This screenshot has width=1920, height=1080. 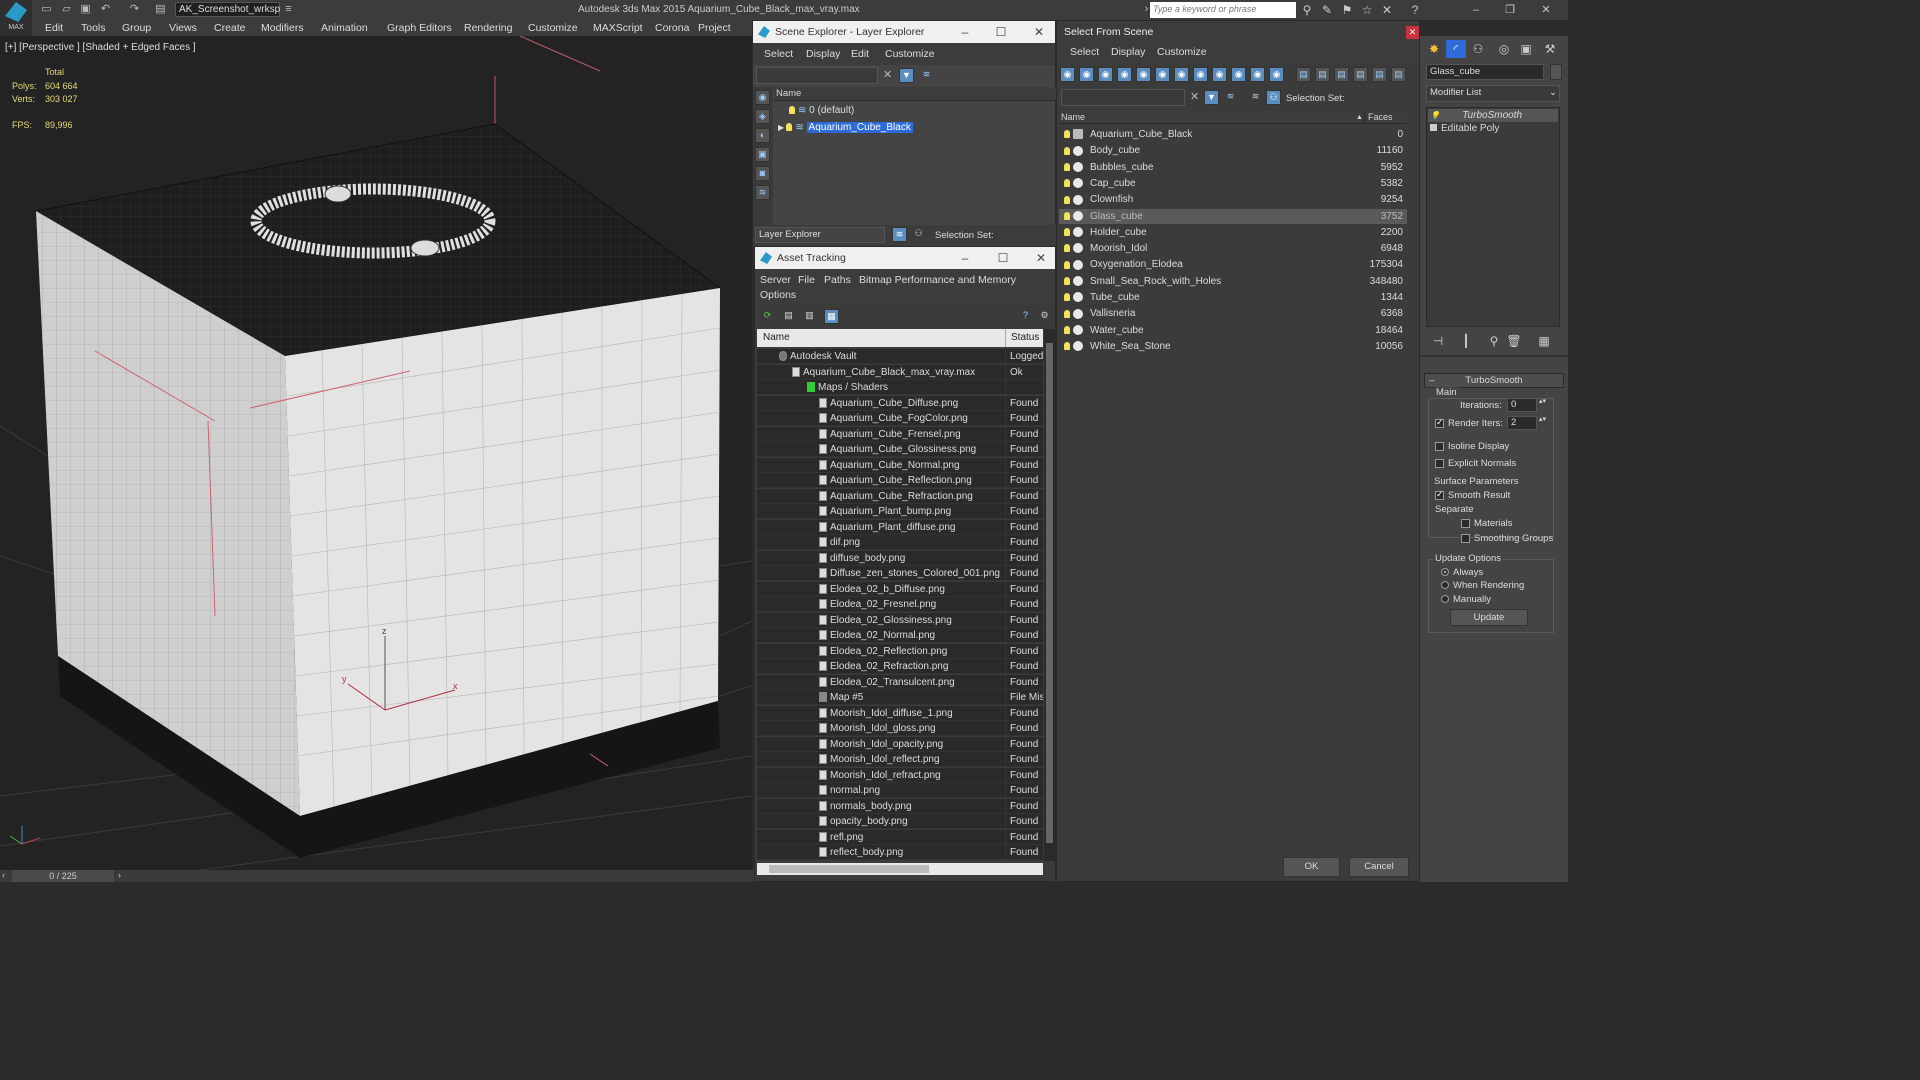 I want to click on scene-object-row: Holder_cube 2200, so click(x=1233, y=232).